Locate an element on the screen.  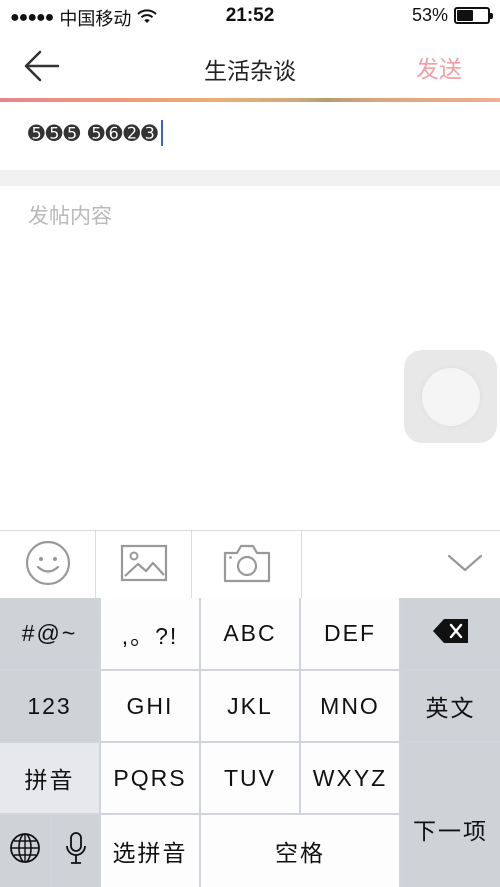
key-next: 下一项 is located at coordinates (450, 815).